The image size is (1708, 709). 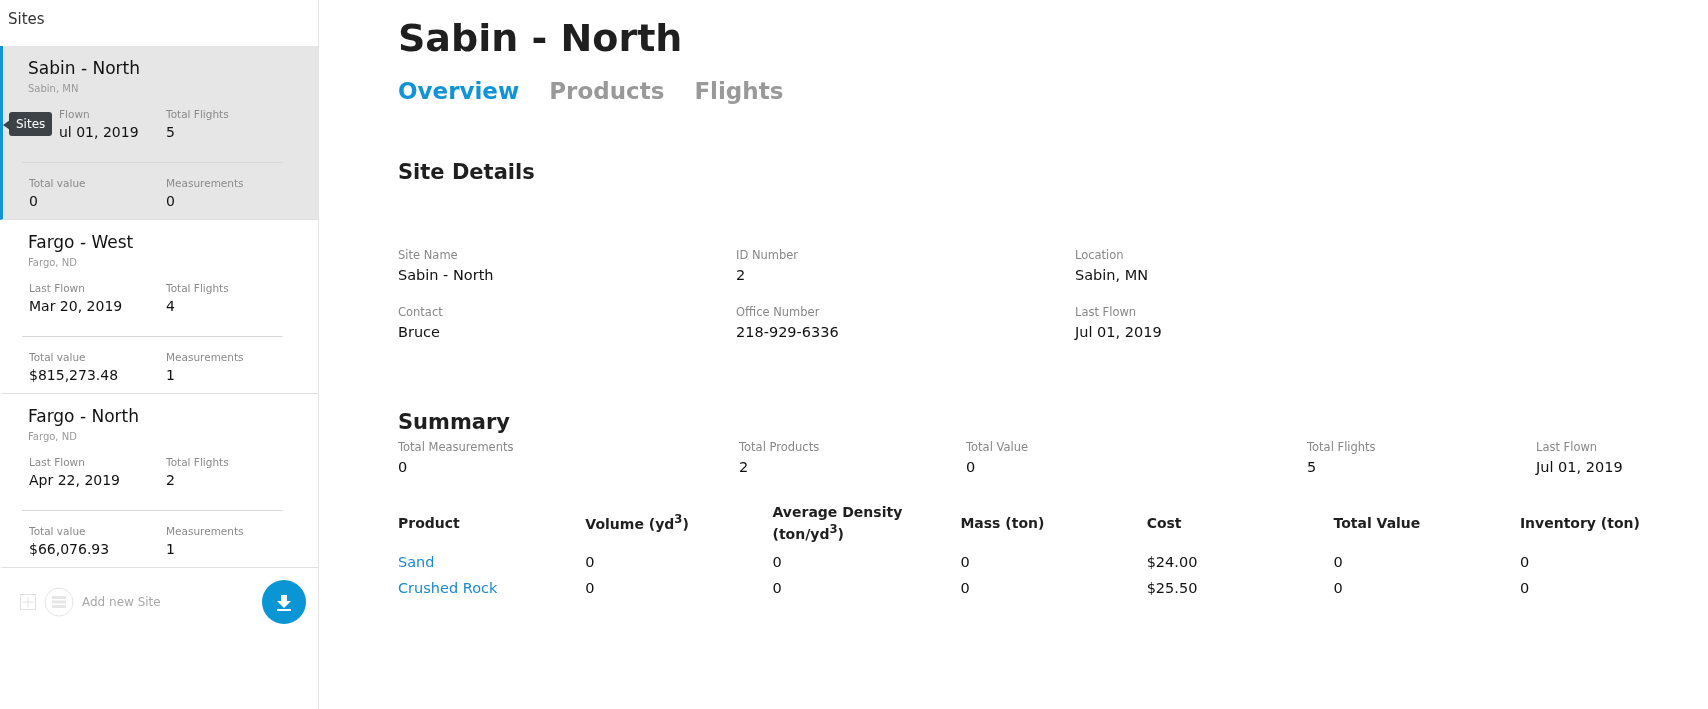 I want to click on field-label: ID Number, so click(x=768, y=255).